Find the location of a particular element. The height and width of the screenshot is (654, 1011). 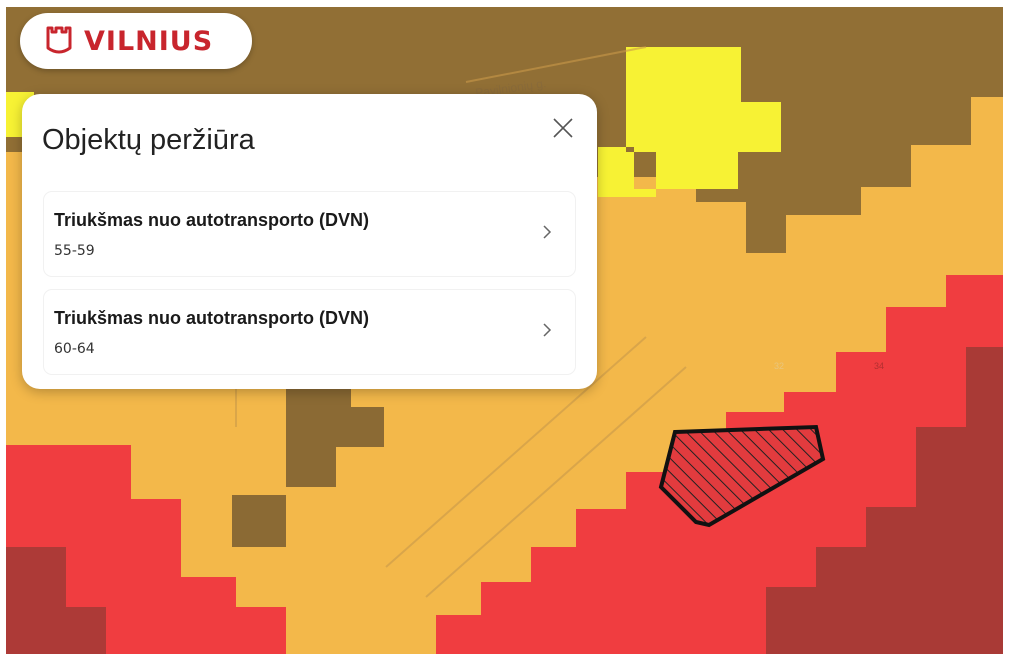

noise-zone-dark is located at coordinates (259, 521).